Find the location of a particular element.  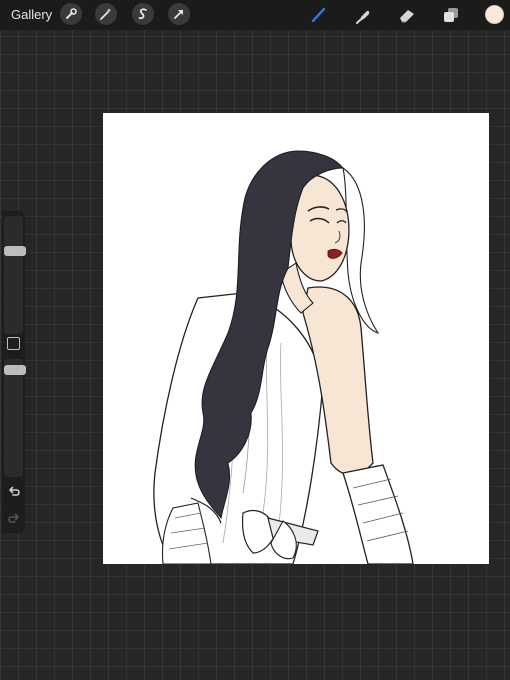

selection-s-icon is located at coordinates (142, 14).